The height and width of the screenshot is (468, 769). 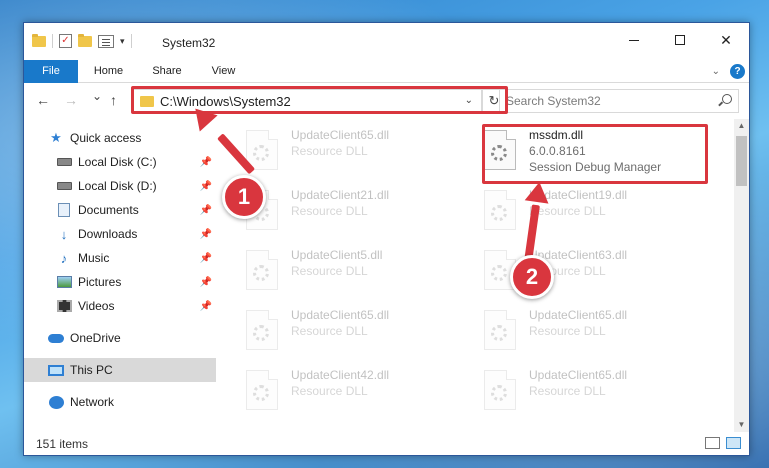 What do you see at coordinates (56, 137) in the screenshot?
I see `star-icon: ★` at bounding box center [56, 137].